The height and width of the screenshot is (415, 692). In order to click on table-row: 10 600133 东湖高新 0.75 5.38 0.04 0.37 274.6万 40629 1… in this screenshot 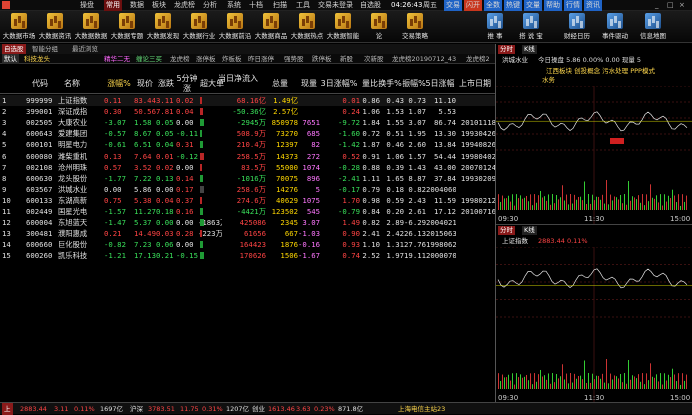, I will do `click(248, 200)`.